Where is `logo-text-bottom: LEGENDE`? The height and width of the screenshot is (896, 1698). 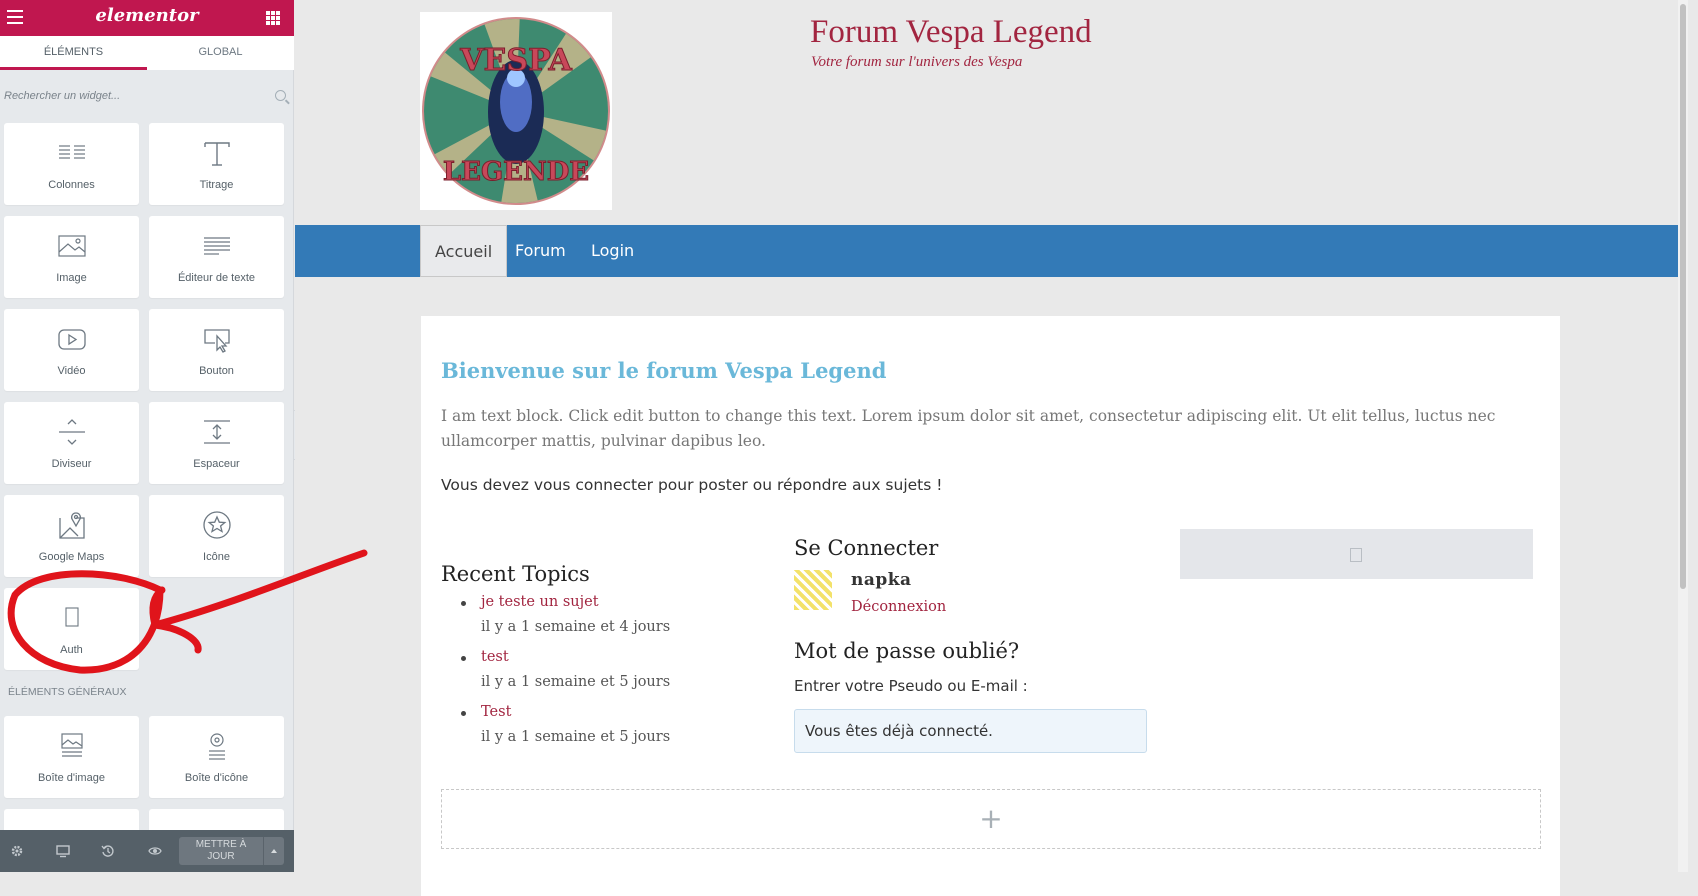
logo-text-bottom: LEGENDE is located at coordinates (516, 172).